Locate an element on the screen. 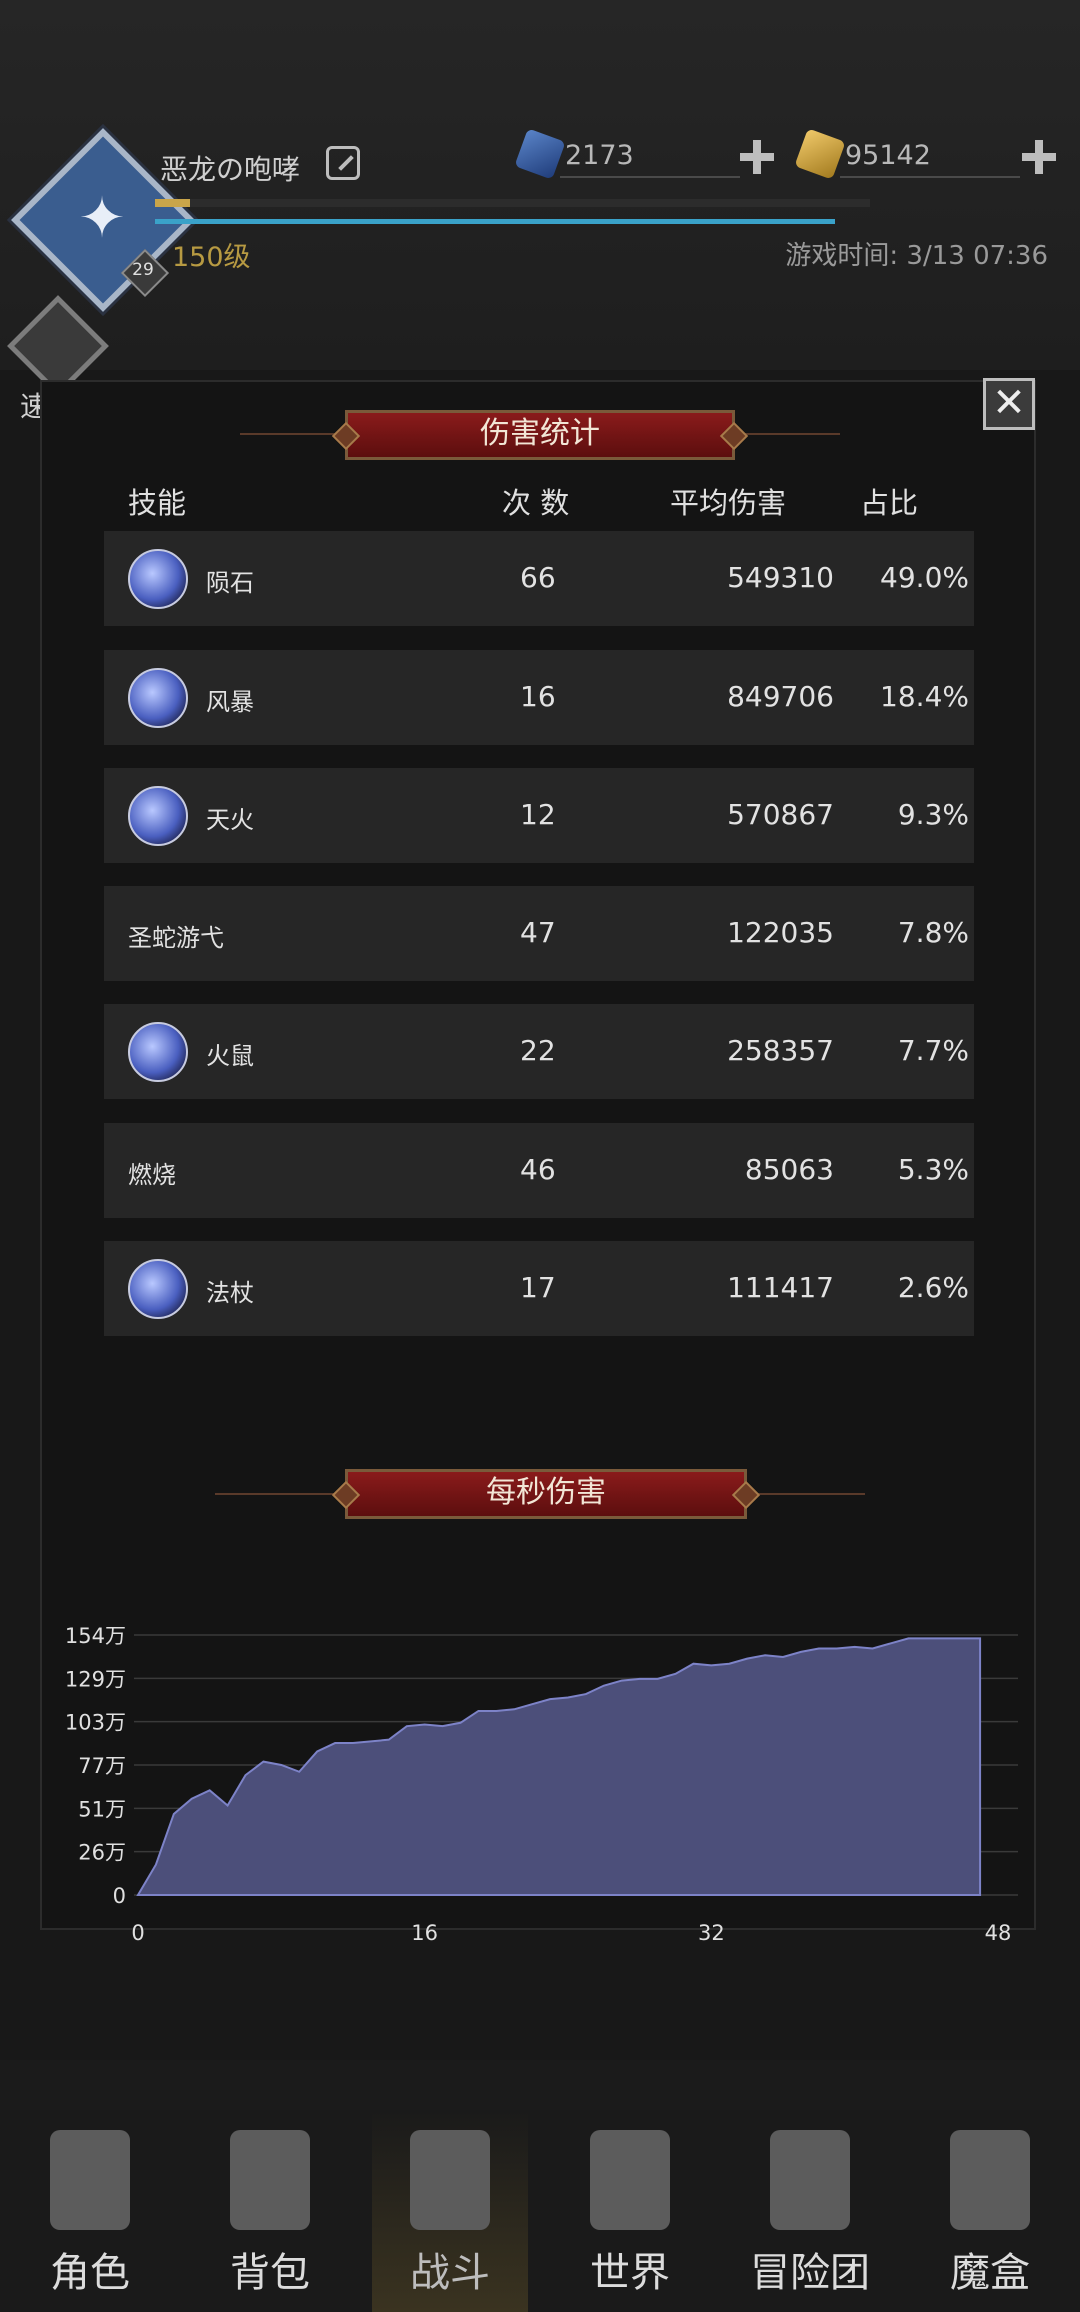 This screenshot has height=2312, width=1080. y-tick-label: 154万 is located at coordinates (95, 1636).